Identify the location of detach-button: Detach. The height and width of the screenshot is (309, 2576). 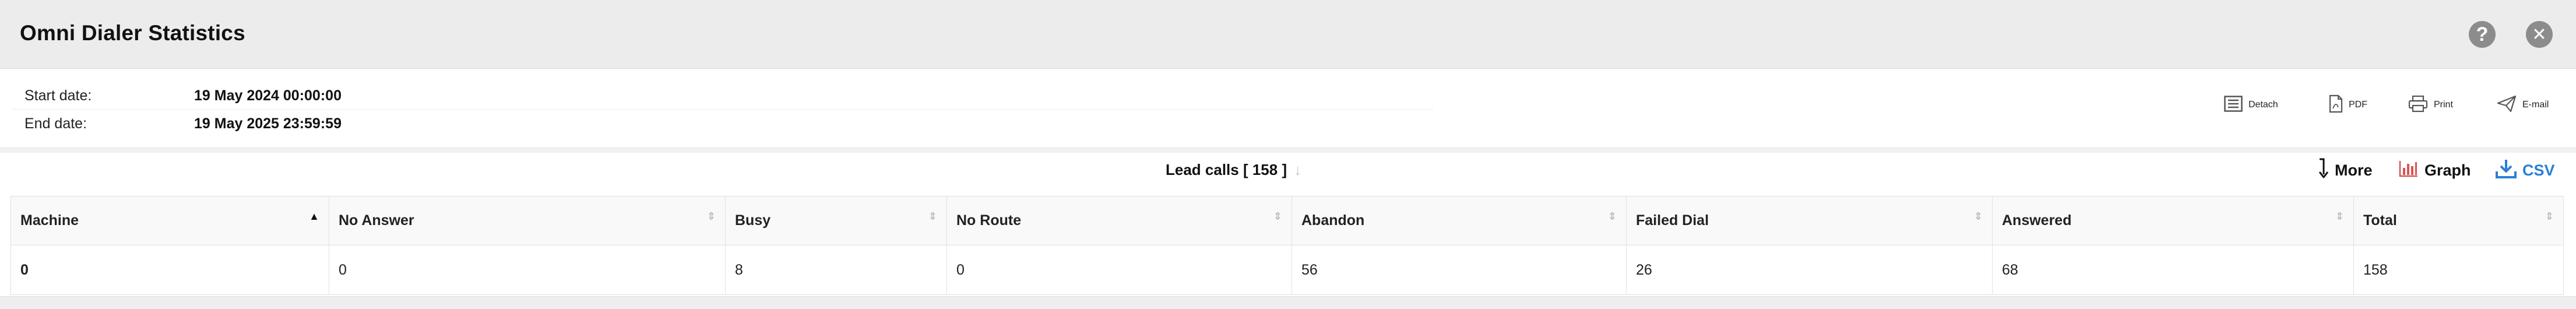
(2251, 105).